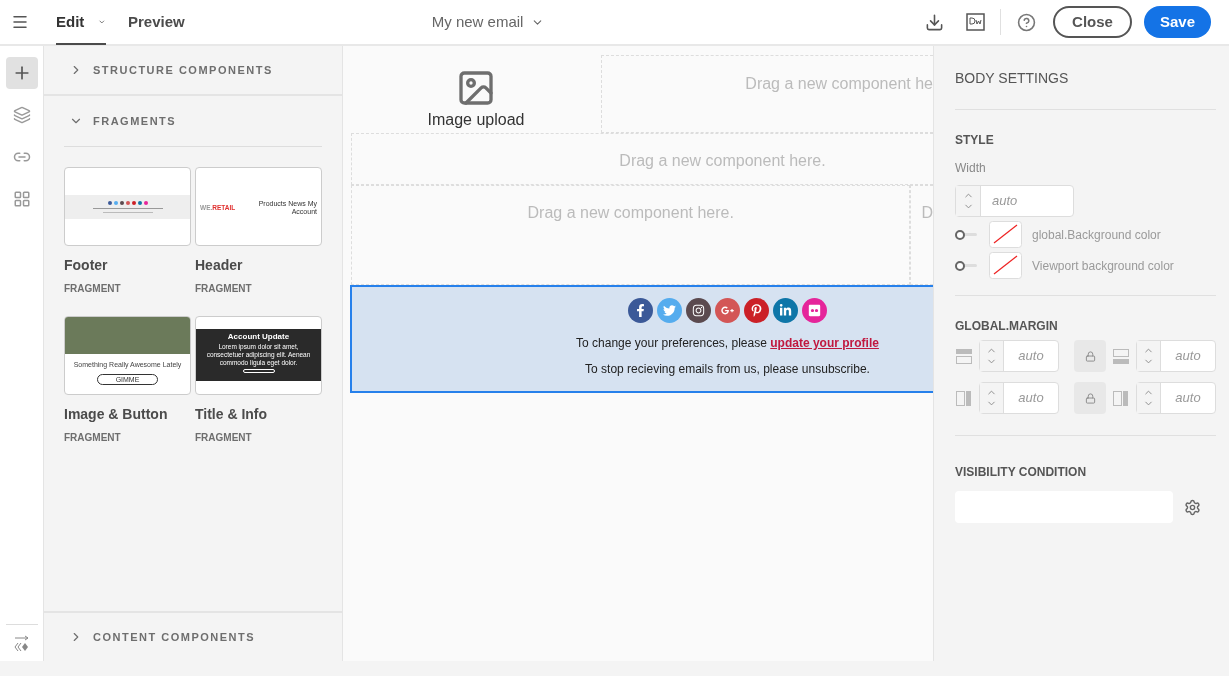 The image size is (1229, 676). I want to click on section-header: FRAGMENTS, so click(193, 121).